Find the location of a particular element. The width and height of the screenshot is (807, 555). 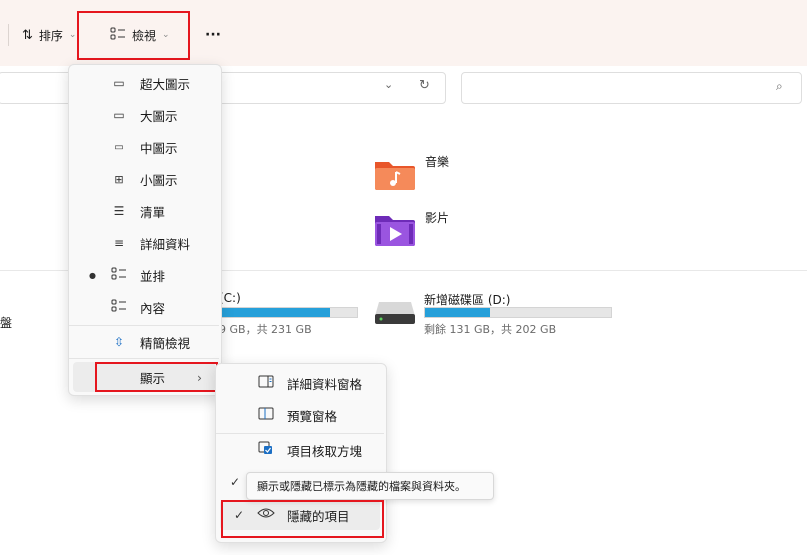

menu-item-label: 內容 is located at coordinates (153, 308).